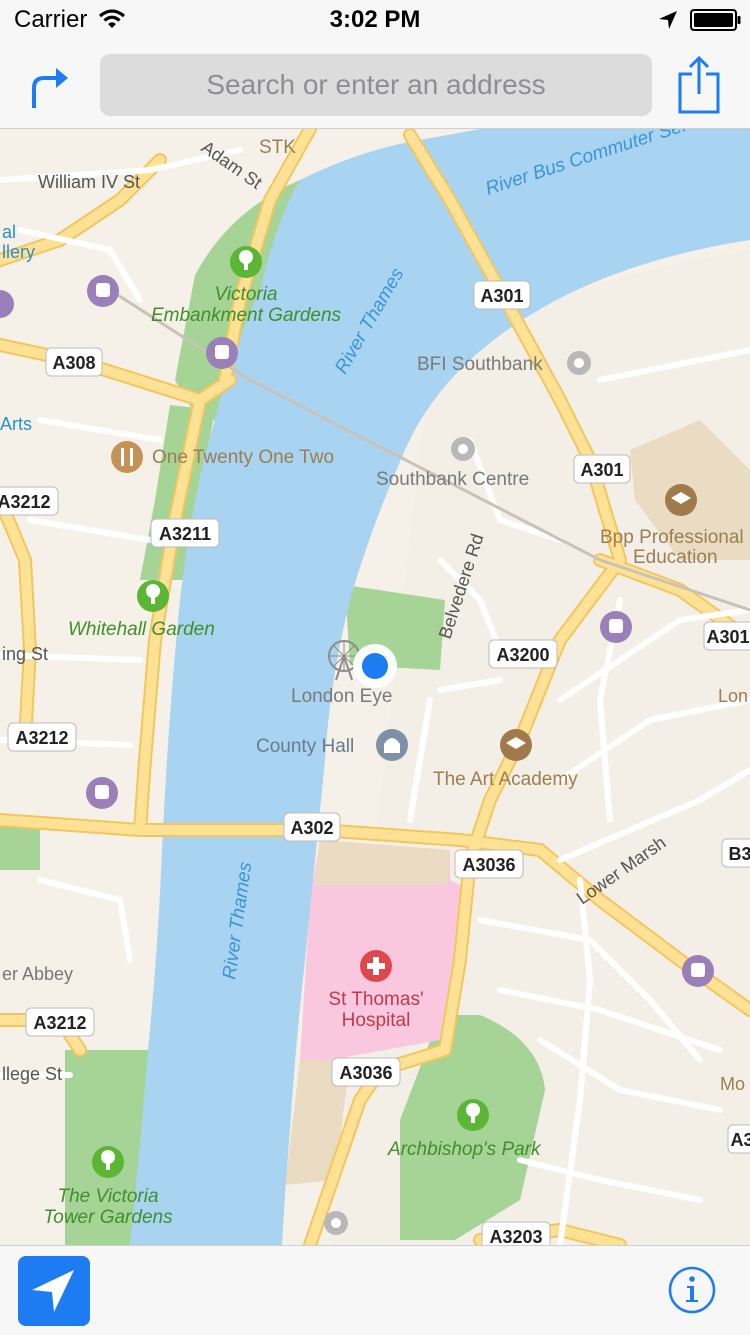 The width and height of the screenshot is (750, 1335). Describe the element at coordinates (49, 86) in the screenshot. I see `directions-arrow-icon` at that location.